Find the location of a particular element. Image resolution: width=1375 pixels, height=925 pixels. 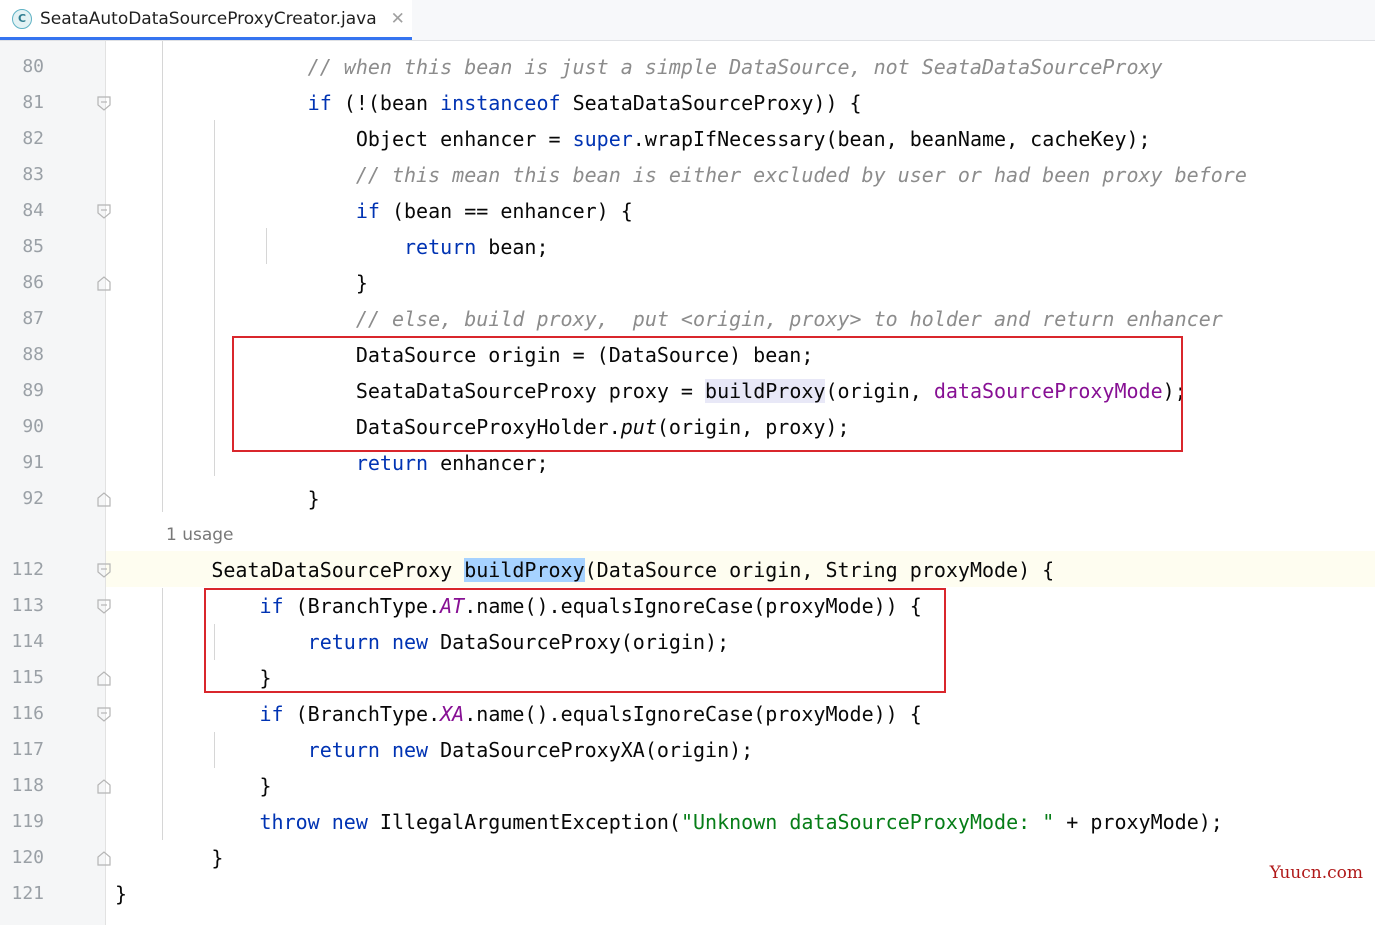

code-line: 114 return new DataSourceProxy(origin); is located at coordinates (687, 642).